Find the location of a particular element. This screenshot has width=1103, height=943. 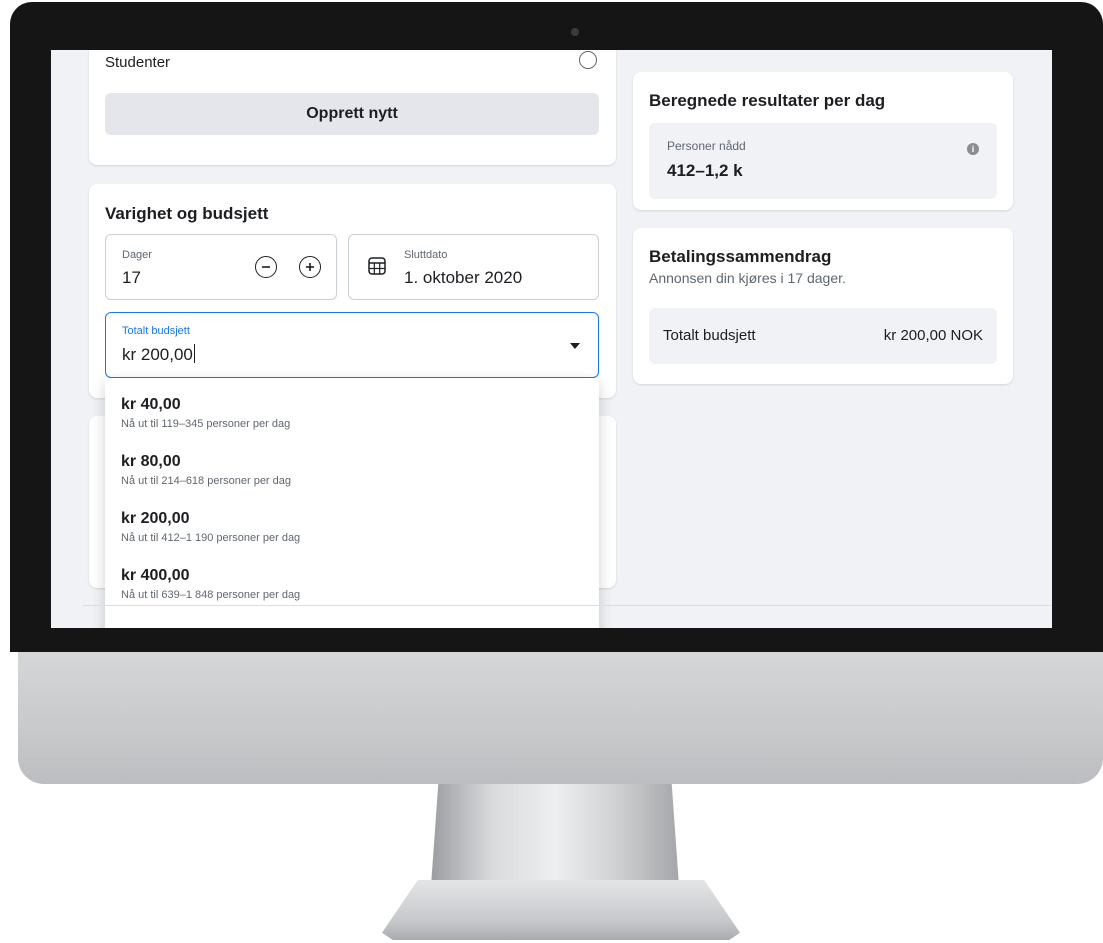

divider is located at coordinates (567, 605).